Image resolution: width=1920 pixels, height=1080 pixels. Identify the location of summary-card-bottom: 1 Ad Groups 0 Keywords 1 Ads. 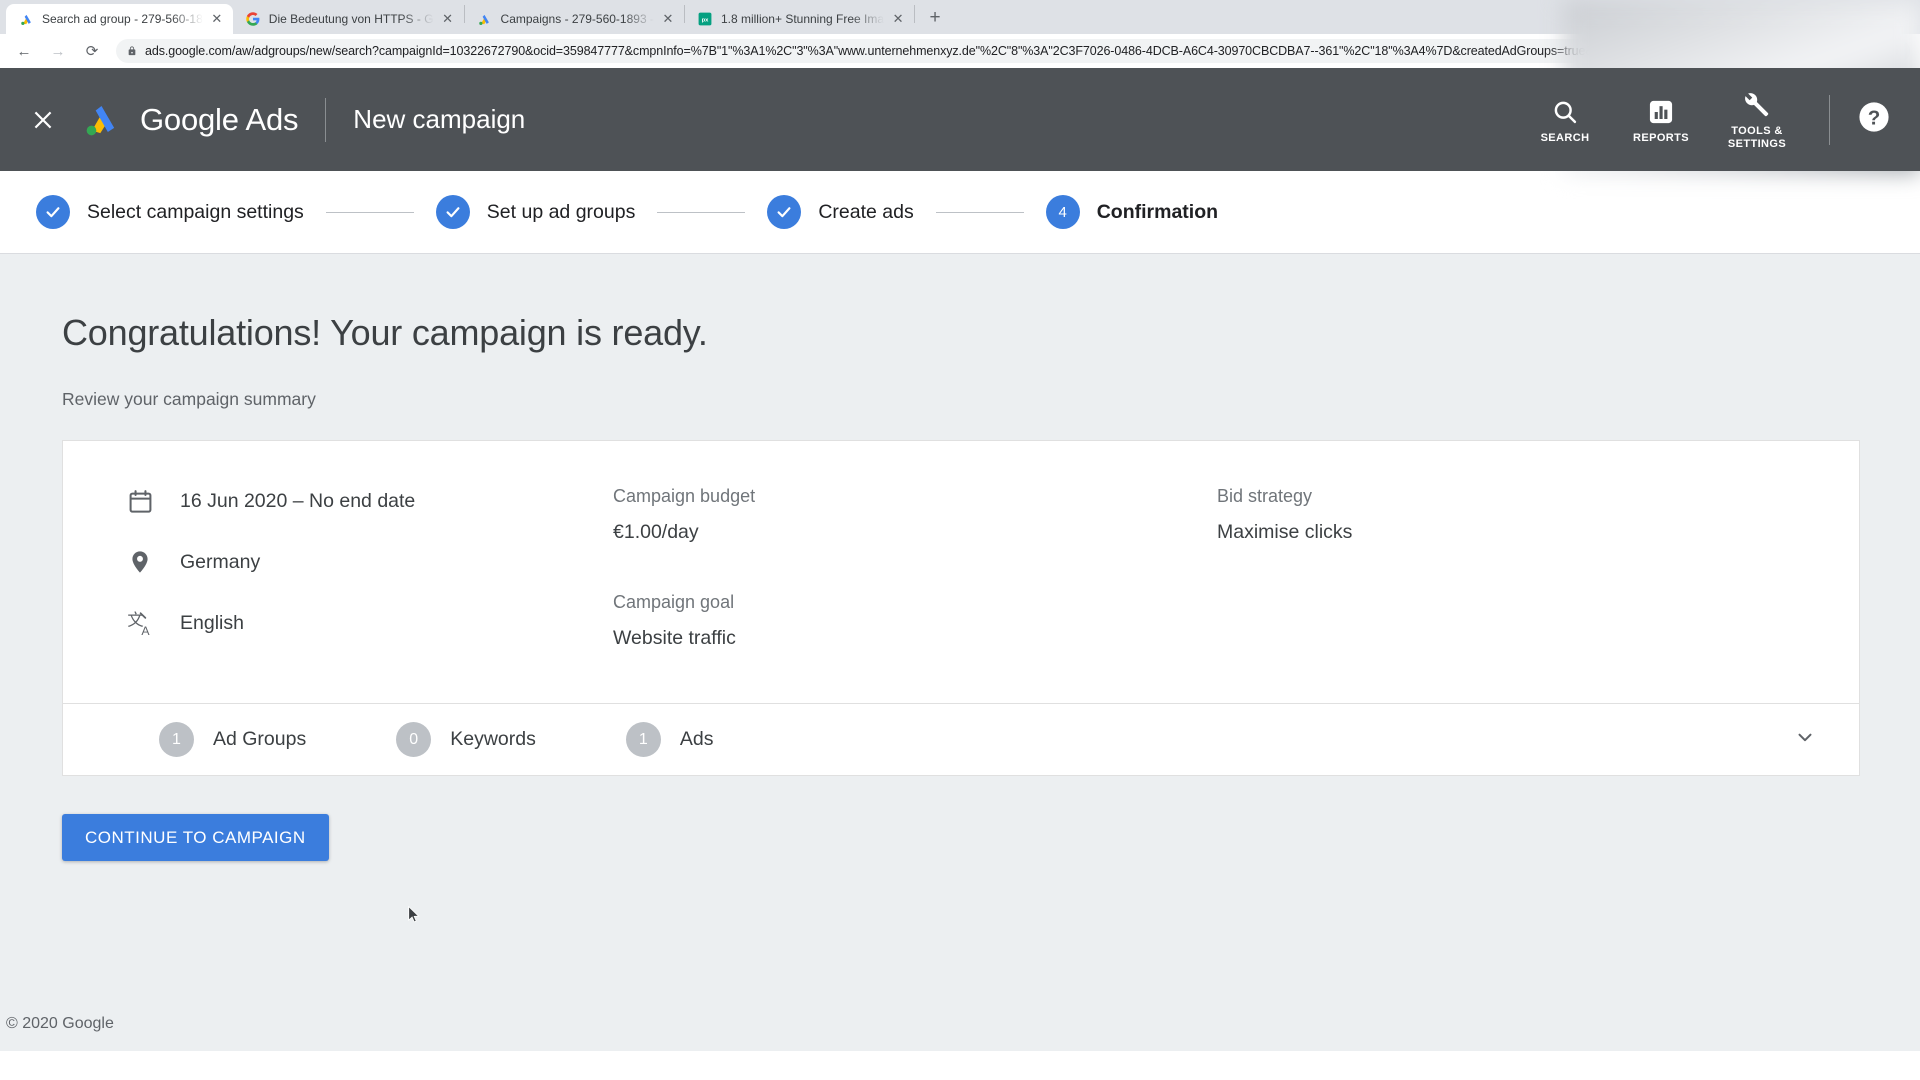
(961, 739).